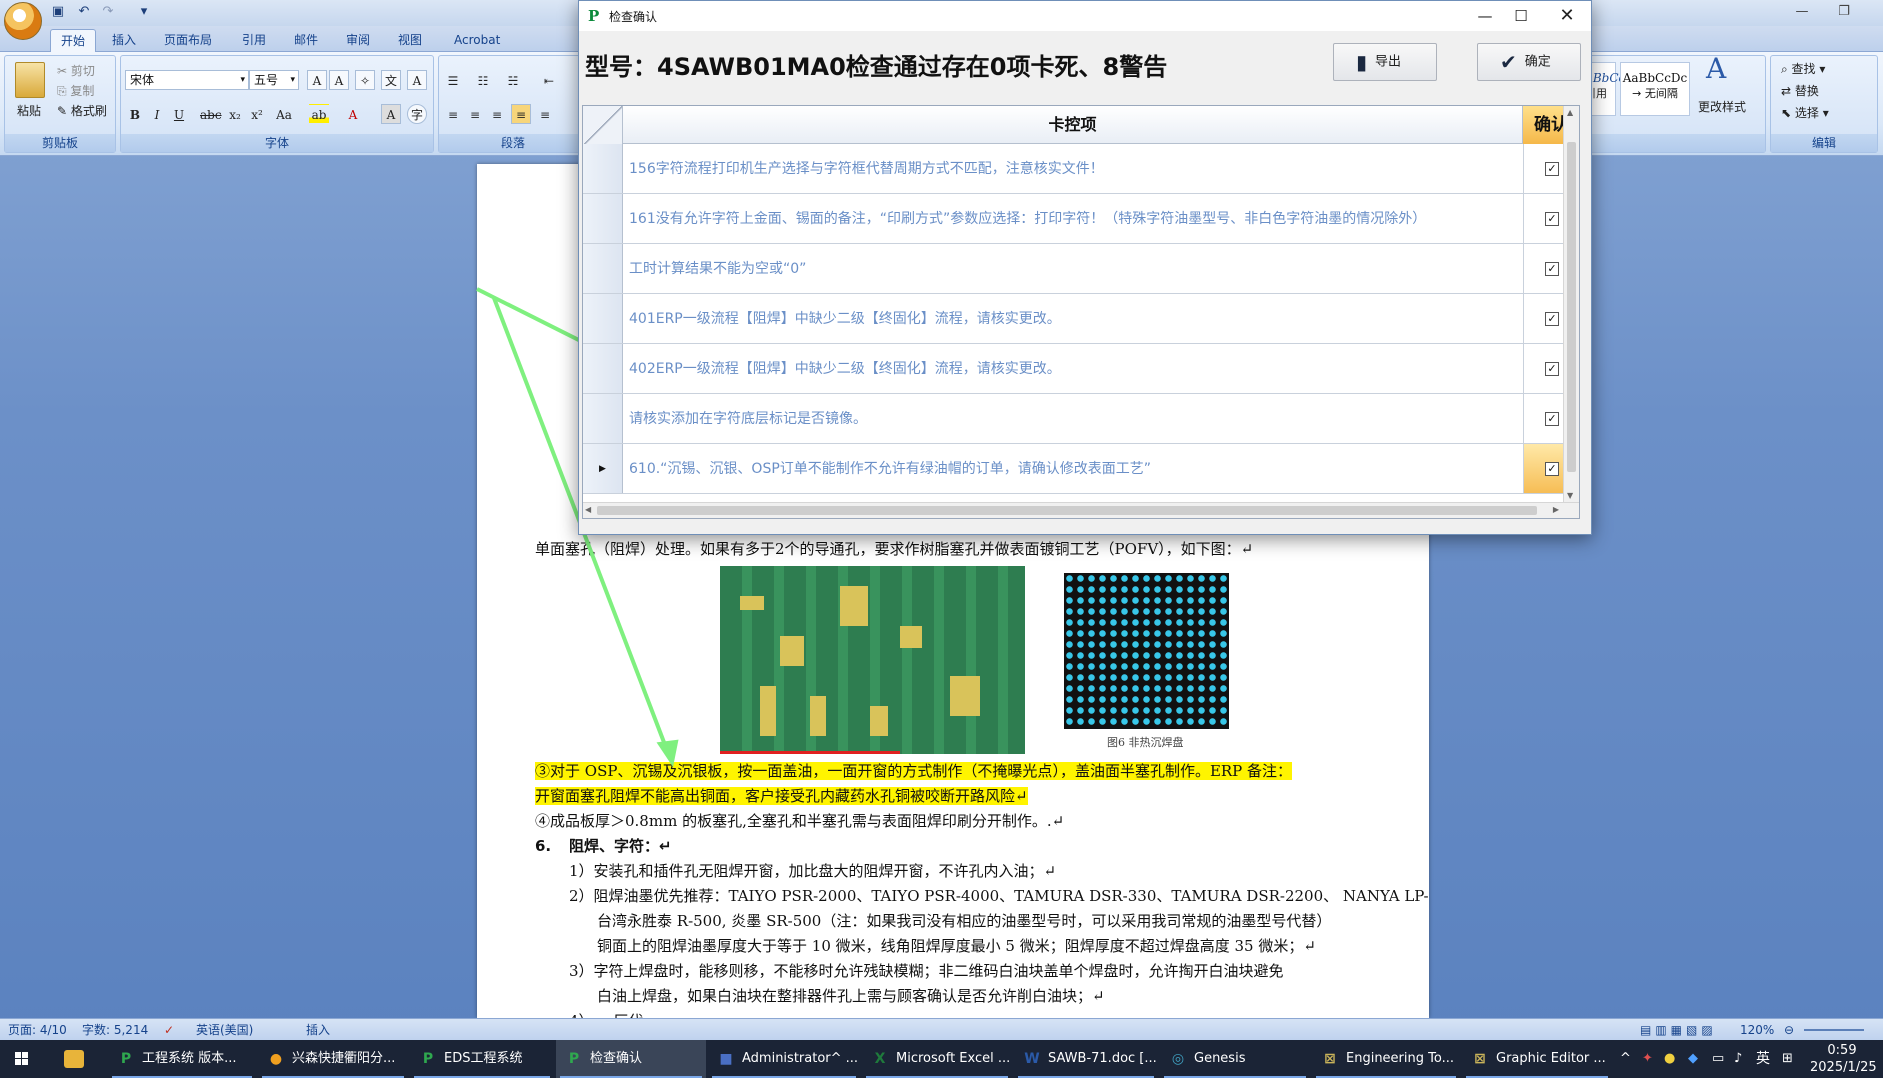  Describe the element at coordinates (353, 114) in the screenshot. I see `font-color-icon: A` at that location.